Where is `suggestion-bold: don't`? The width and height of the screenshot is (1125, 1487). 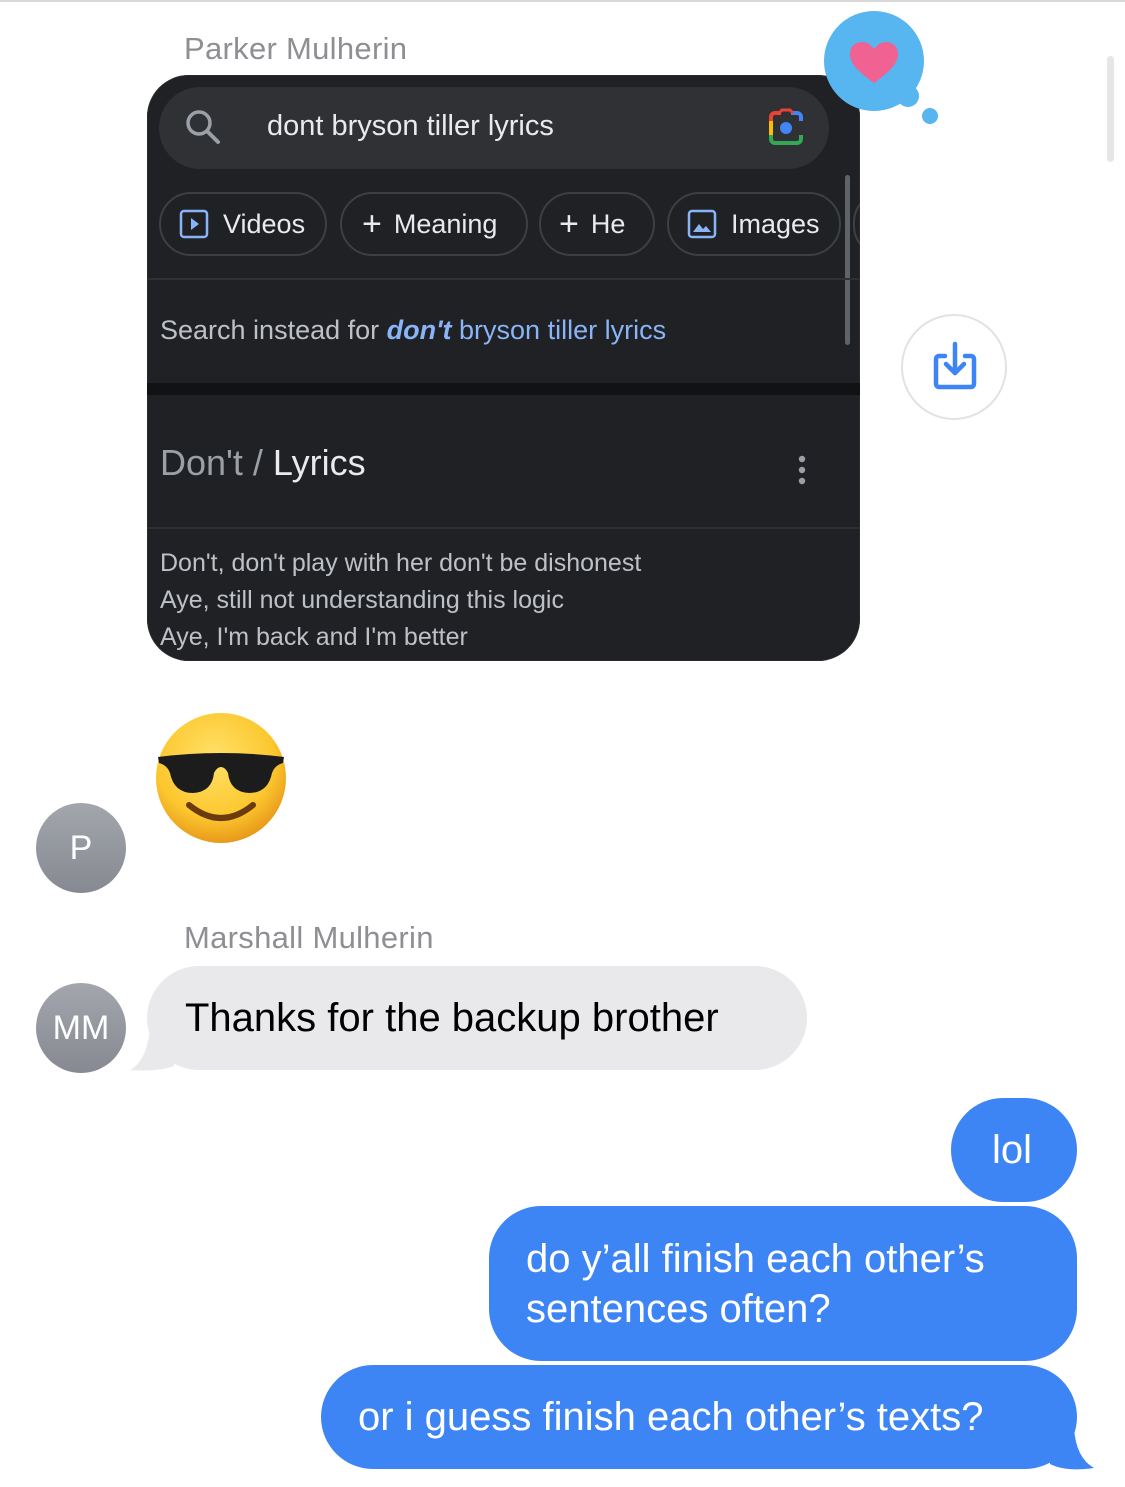
suggestion-bold: don't is located at coordinates (419, 330).